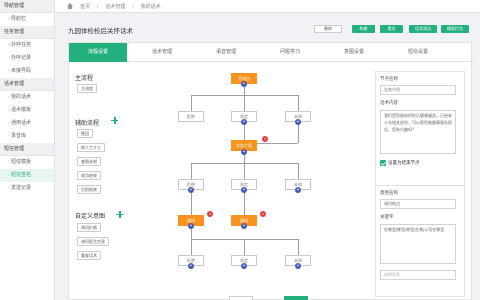  I want to click on custom-intent-chip: 询问价格, so click(89, 227).